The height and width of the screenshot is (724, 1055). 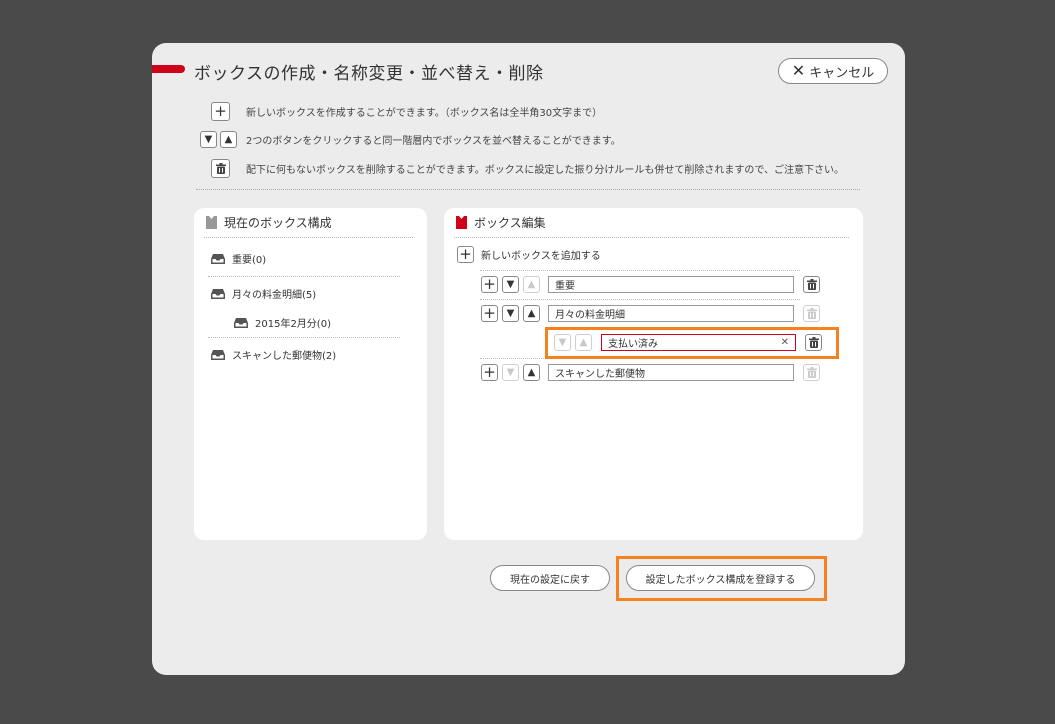 I want to click on tree-item-label: スキャンした郵便物(2), so click(x=284, y=356).